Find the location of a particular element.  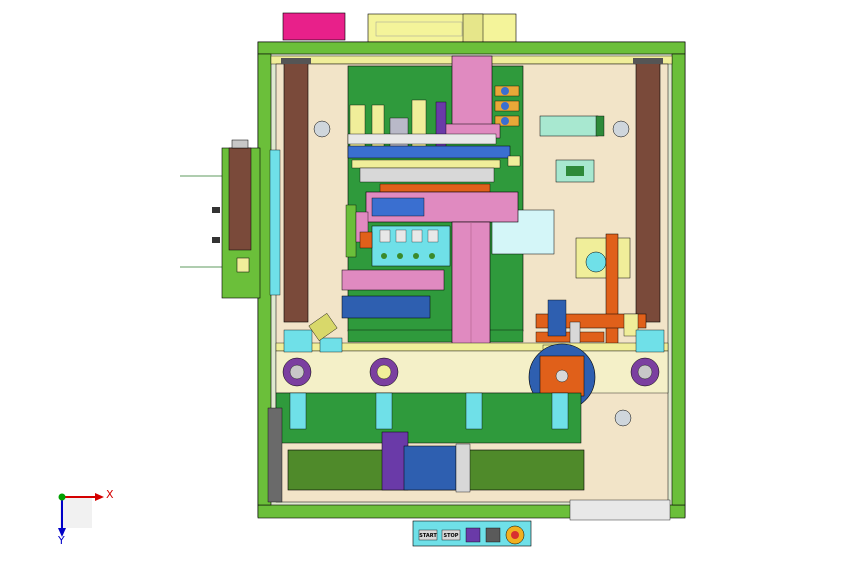

side-cyan-strip is located at coordinates (275, 222).